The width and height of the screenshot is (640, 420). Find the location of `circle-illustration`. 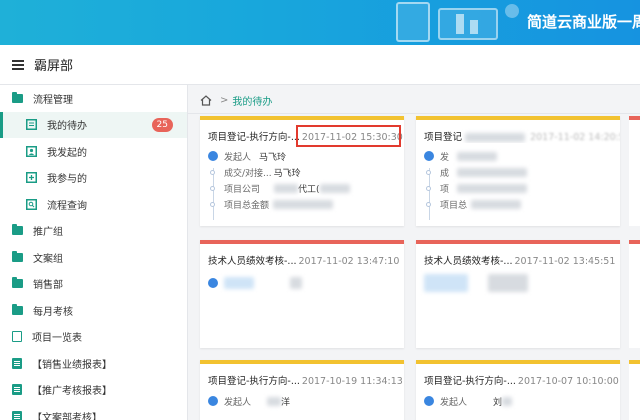

circle-illustration is located at coordinates (512, 11).